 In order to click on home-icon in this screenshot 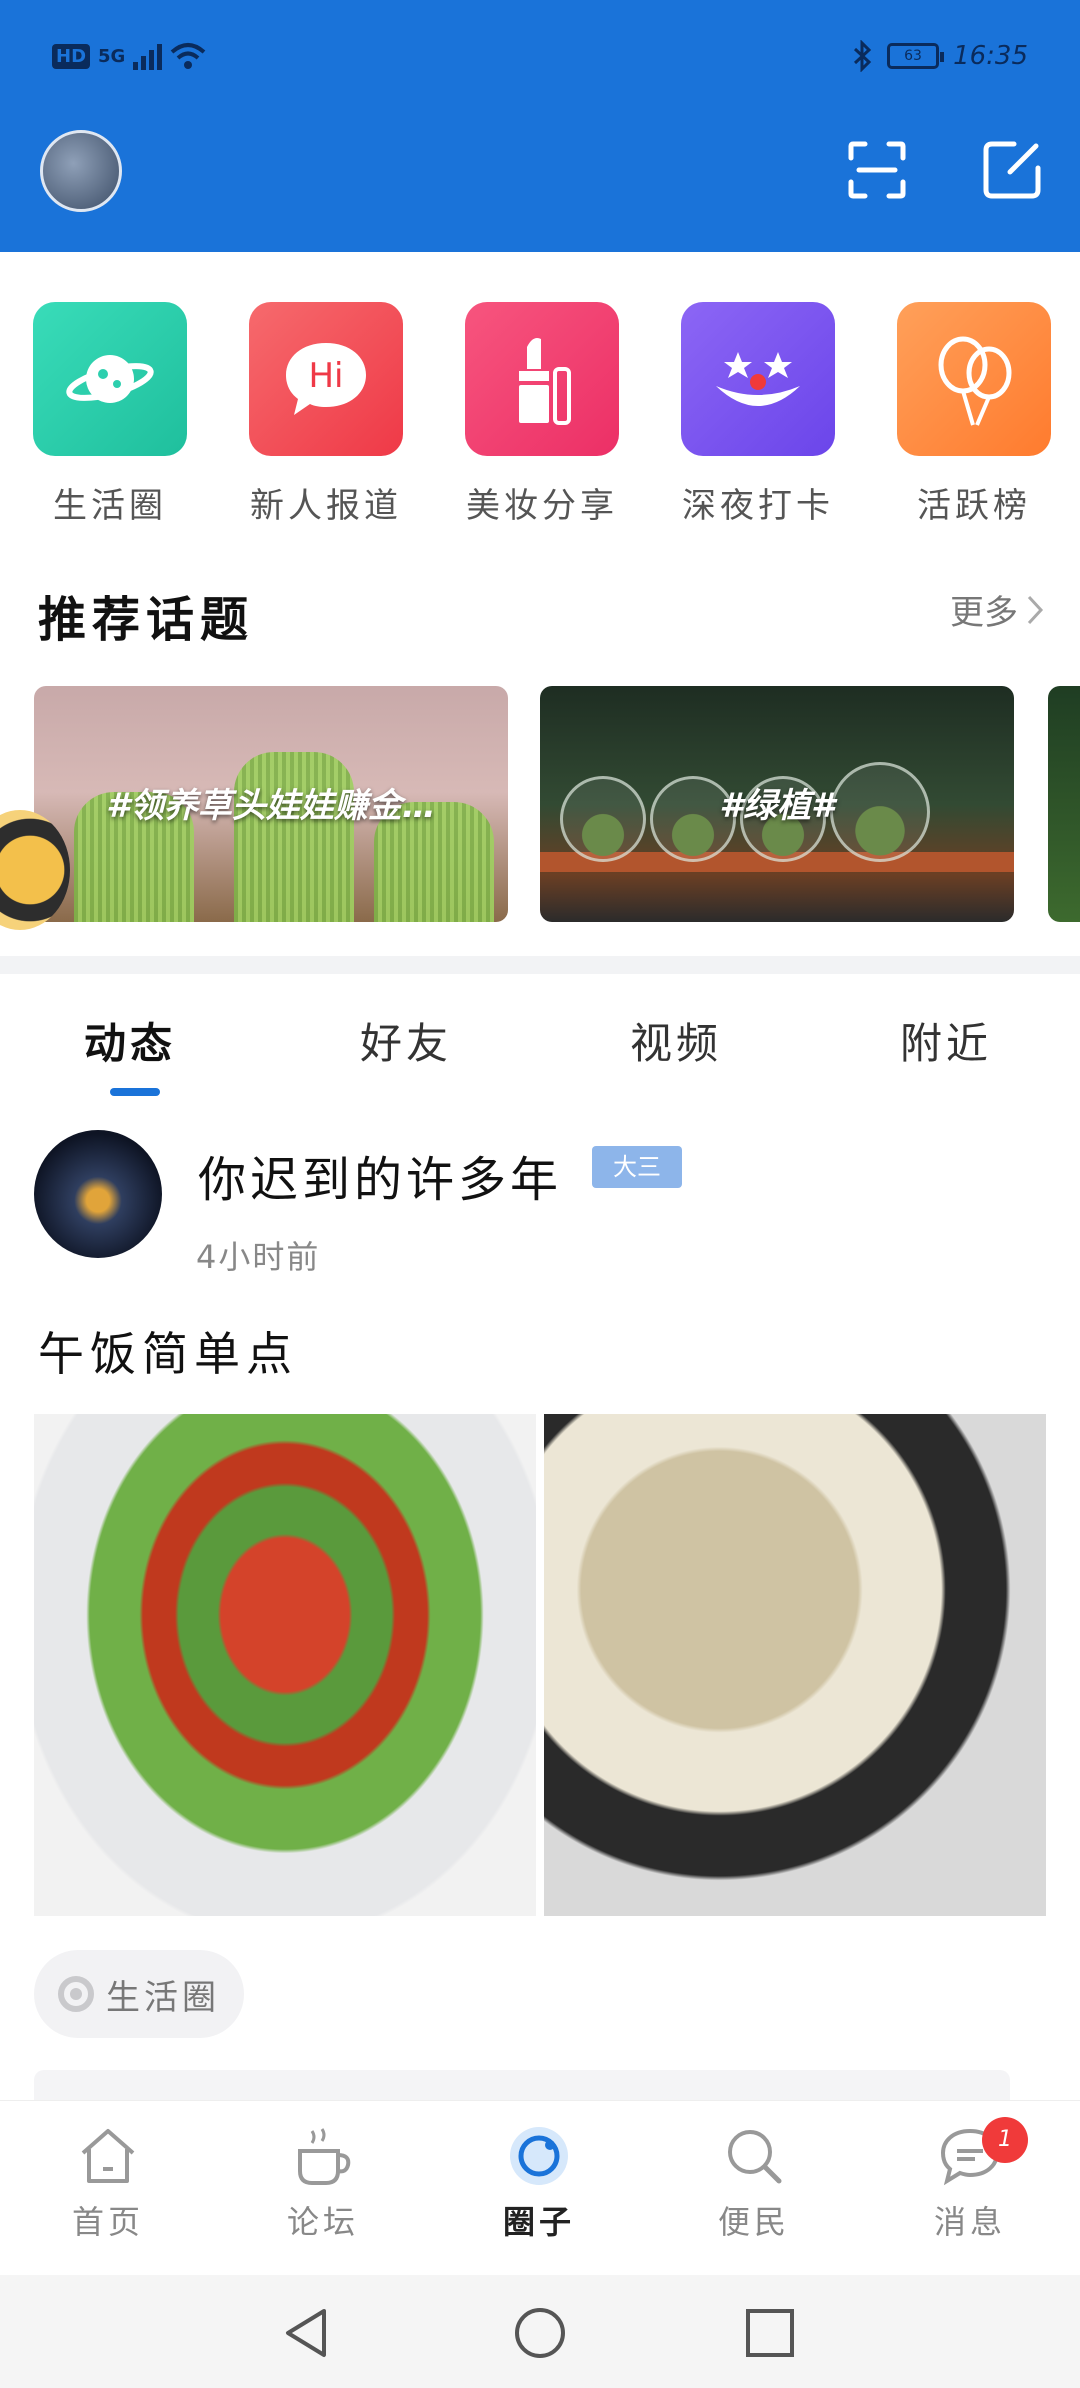, I will do `click(108, 2156)`.